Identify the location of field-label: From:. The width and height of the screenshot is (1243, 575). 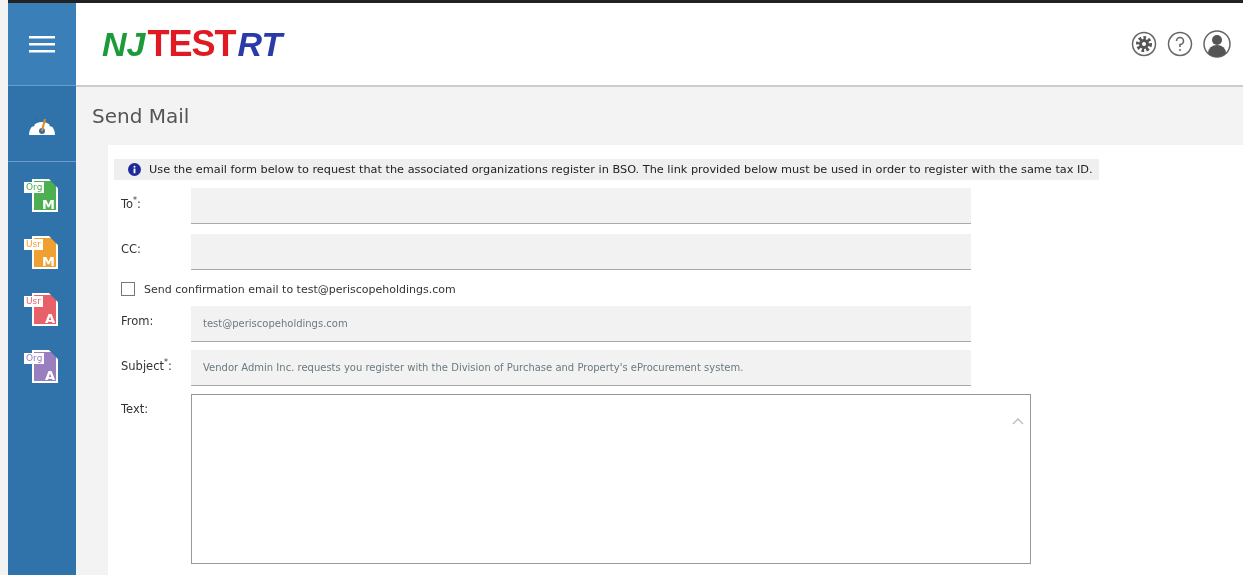
(137, 320).